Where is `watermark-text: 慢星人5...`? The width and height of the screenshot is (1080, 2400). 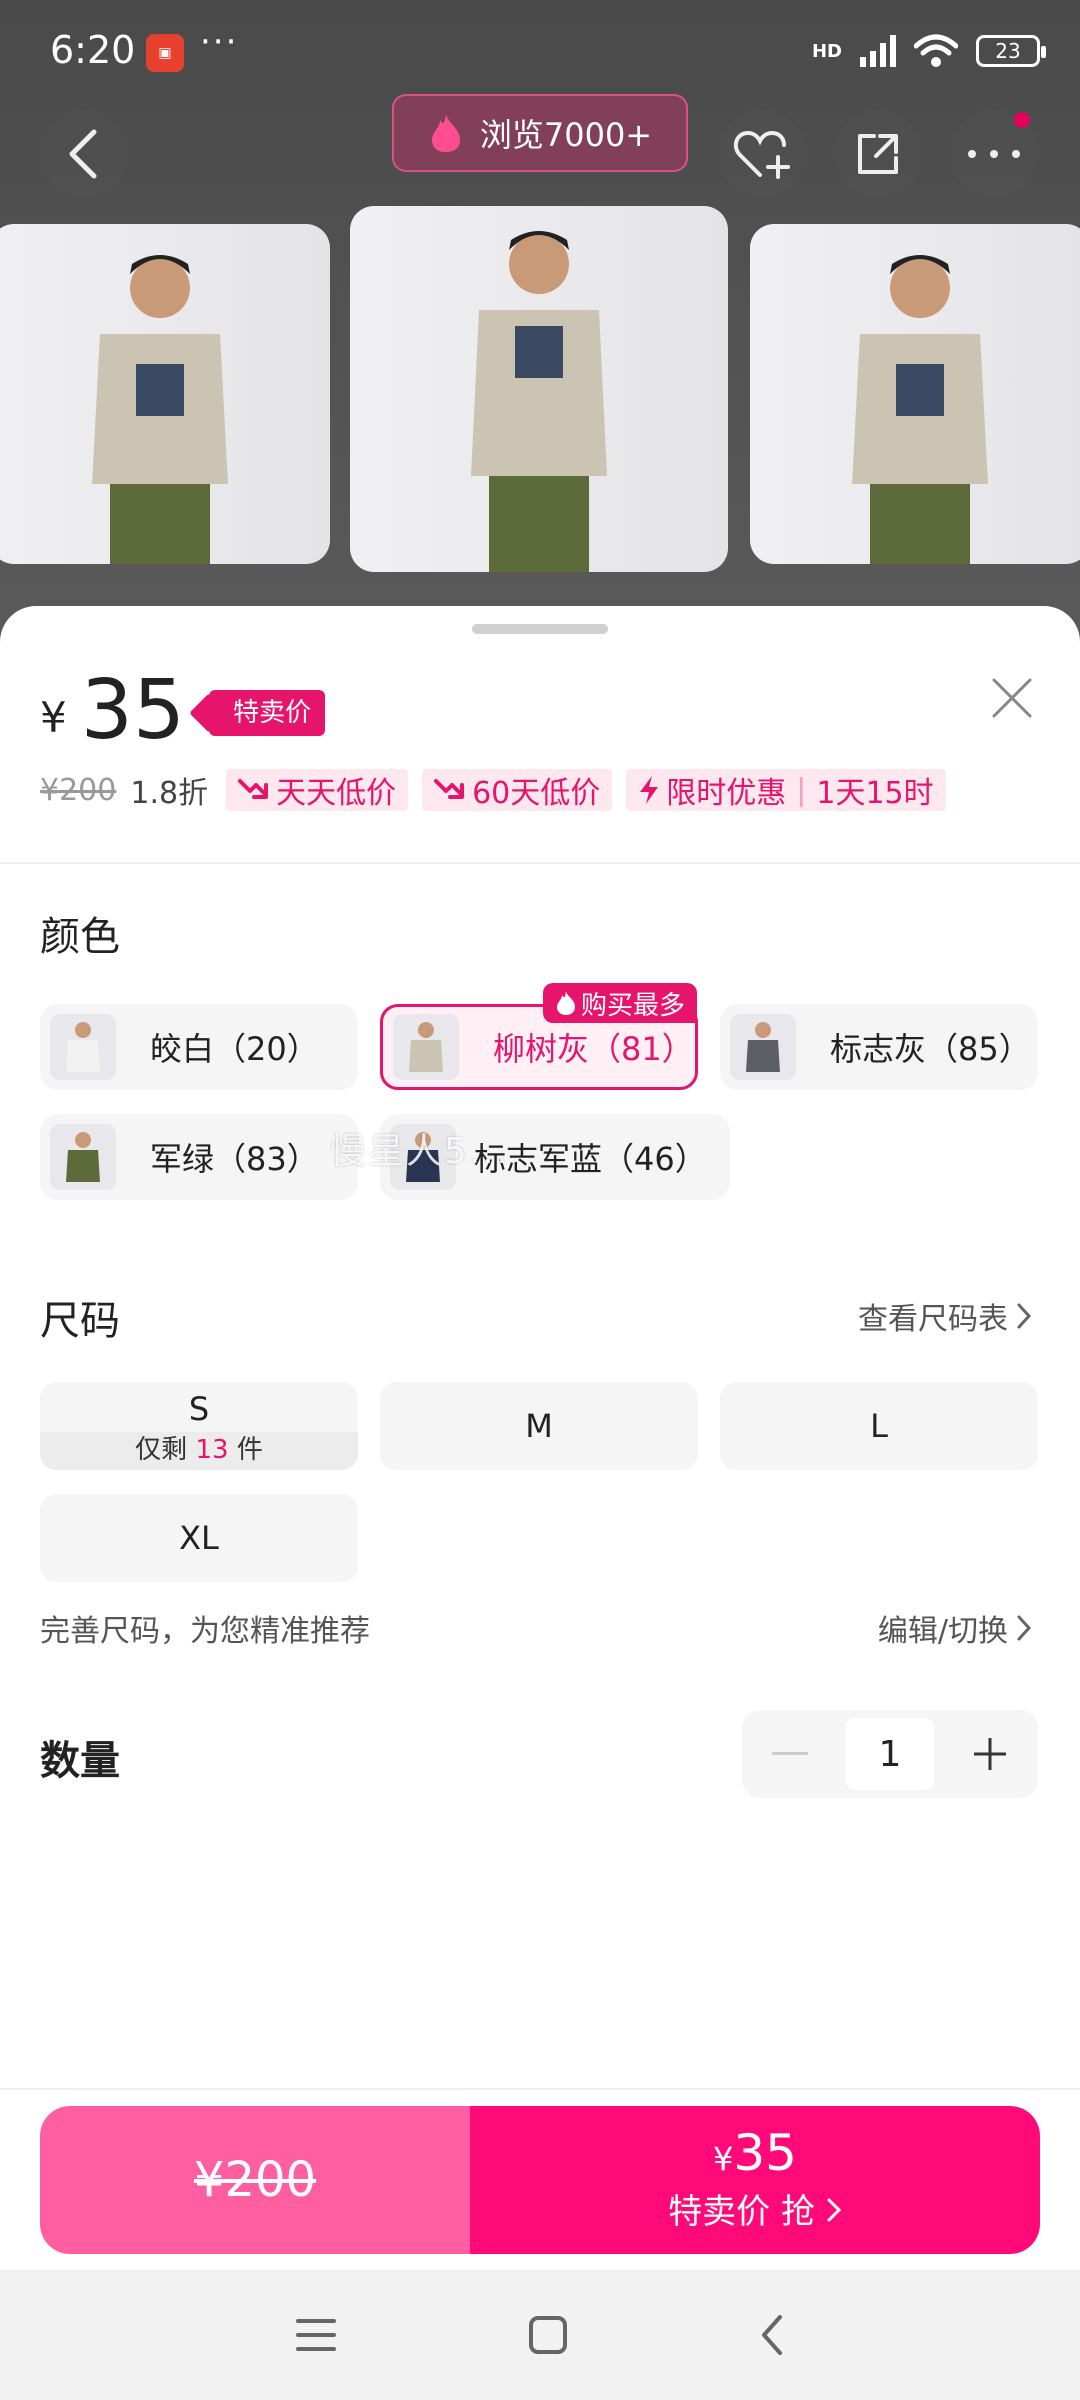 watermark-text: 慢星人5... is located at coordinates (420, 1151).